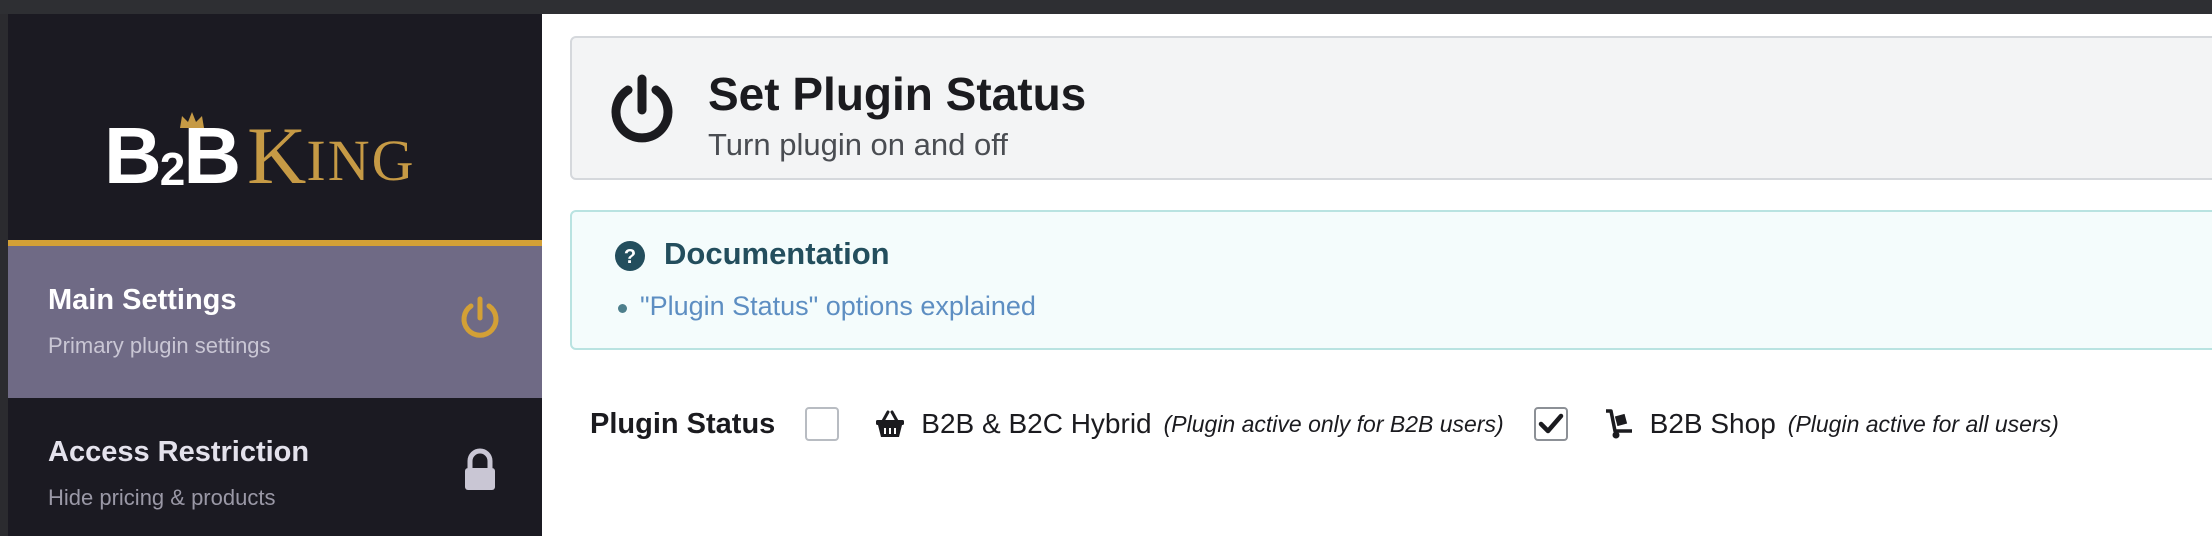  Describe the element at coordinates (159, 345) in the screenshot. I see `sidebar-item-subtitle: Primary plugin settings` at that location.